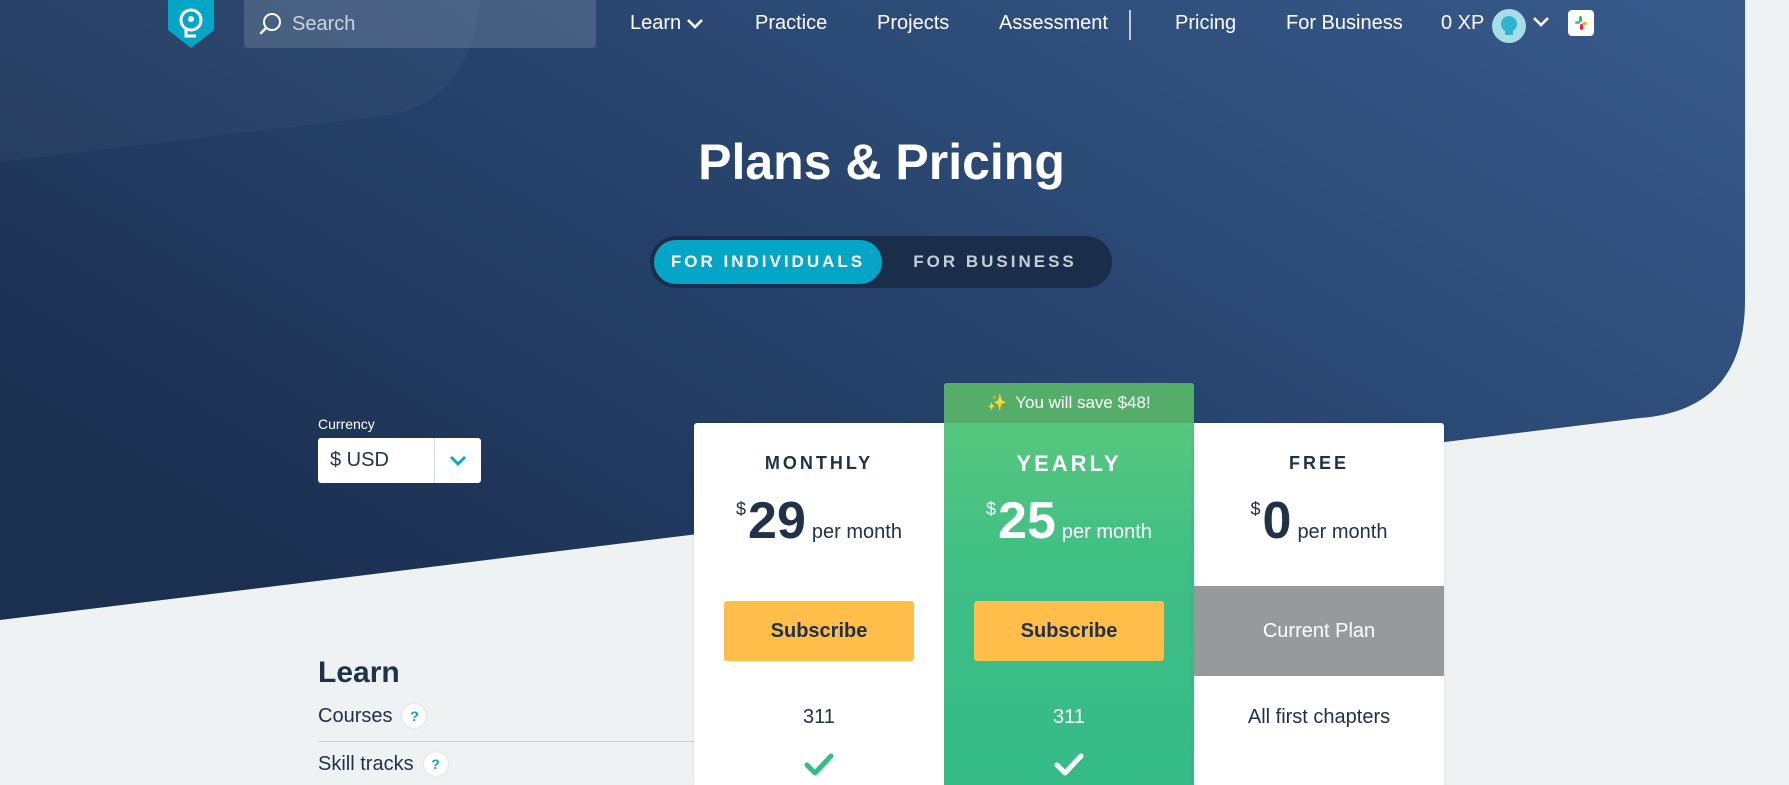 This screenshot has width=1789, height=785. What do you see at coordinates (1318, 463) in the screenshot?
I see `plan-name: FREE` at bounding box center [1318, 463].